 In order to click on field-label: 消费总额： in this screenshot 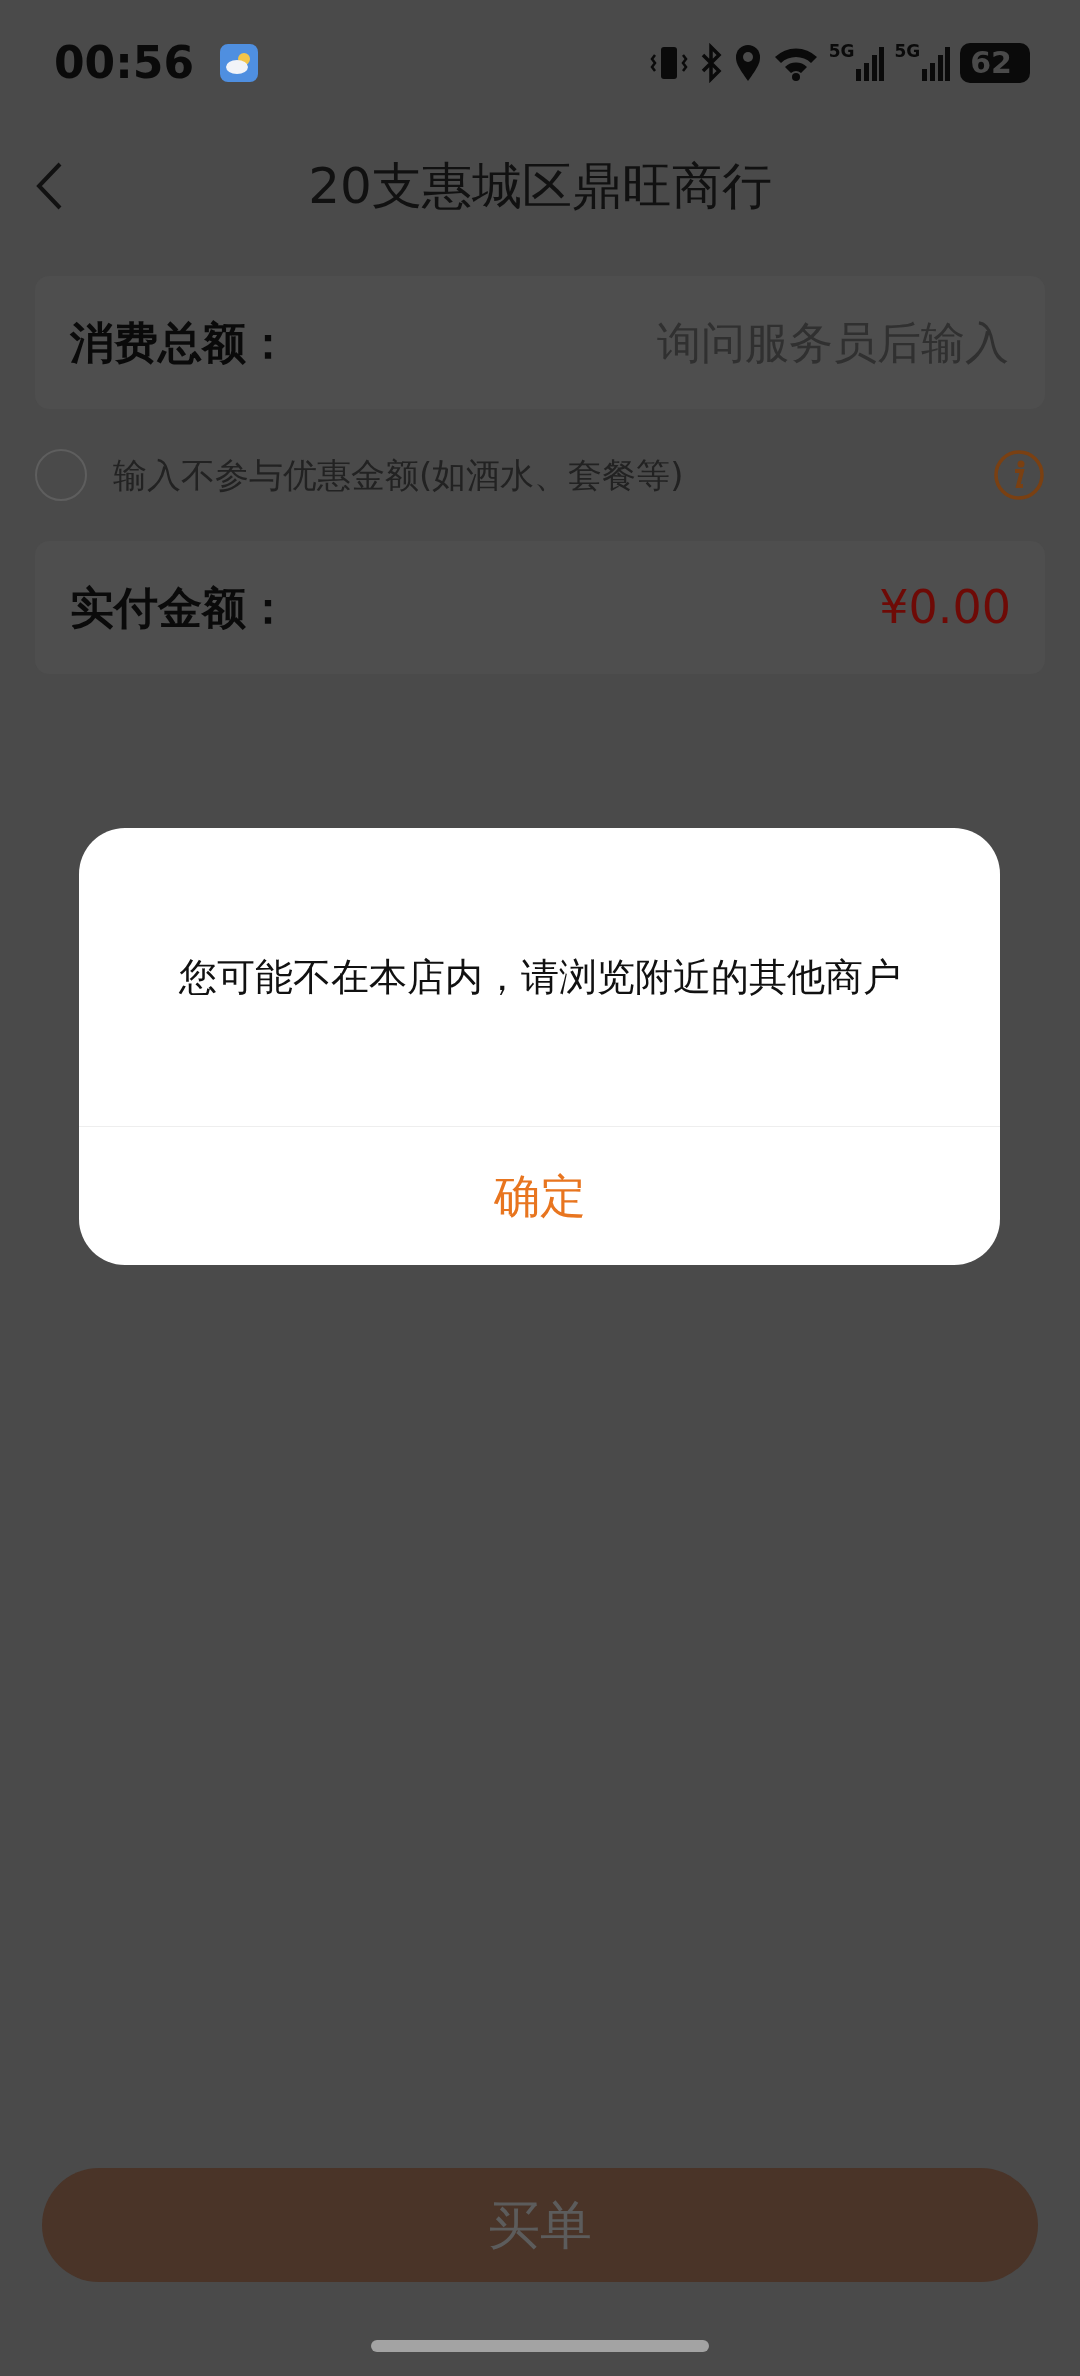, I will do `click(180, 342)`.